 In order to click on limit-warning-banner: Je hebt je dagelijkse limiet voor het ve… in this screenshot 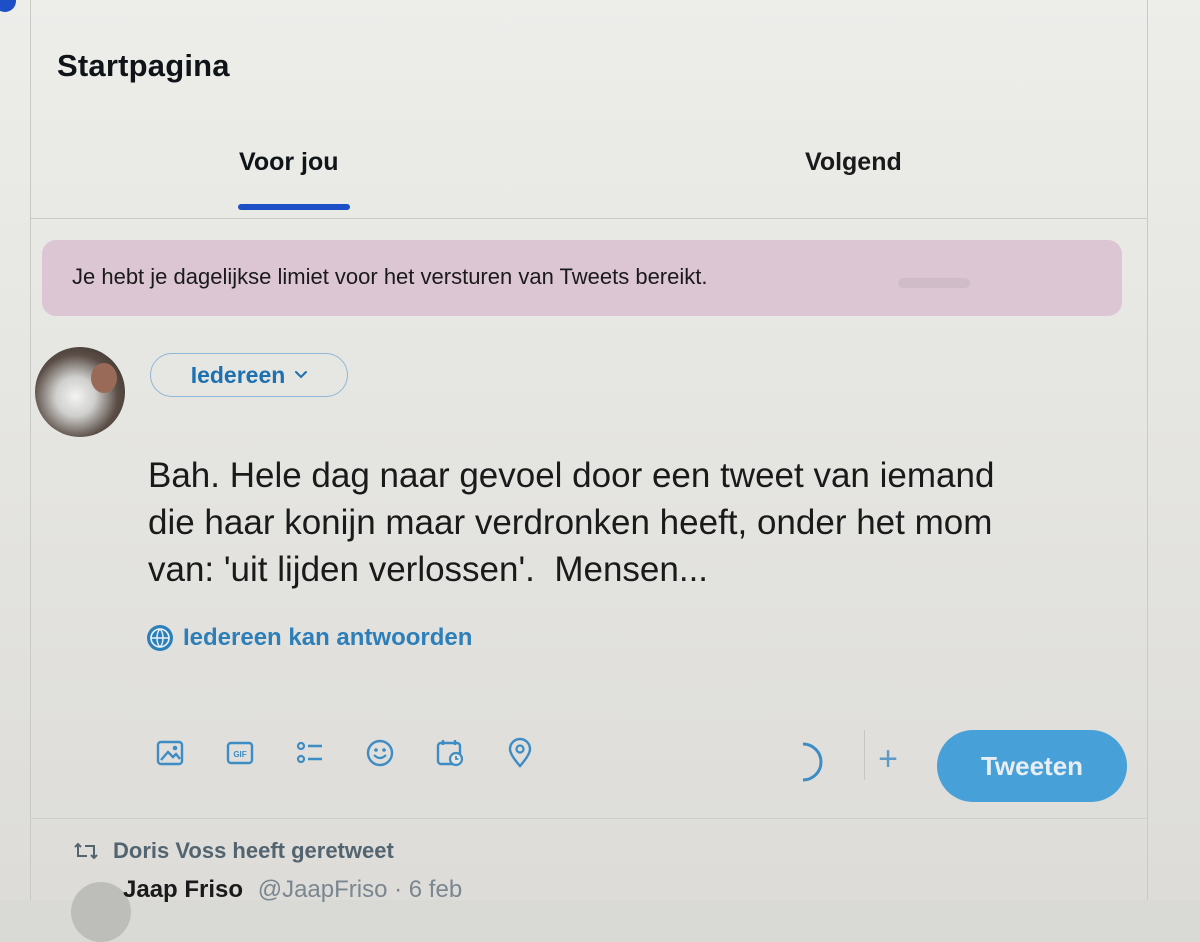, I will do `click(582, 278)`.